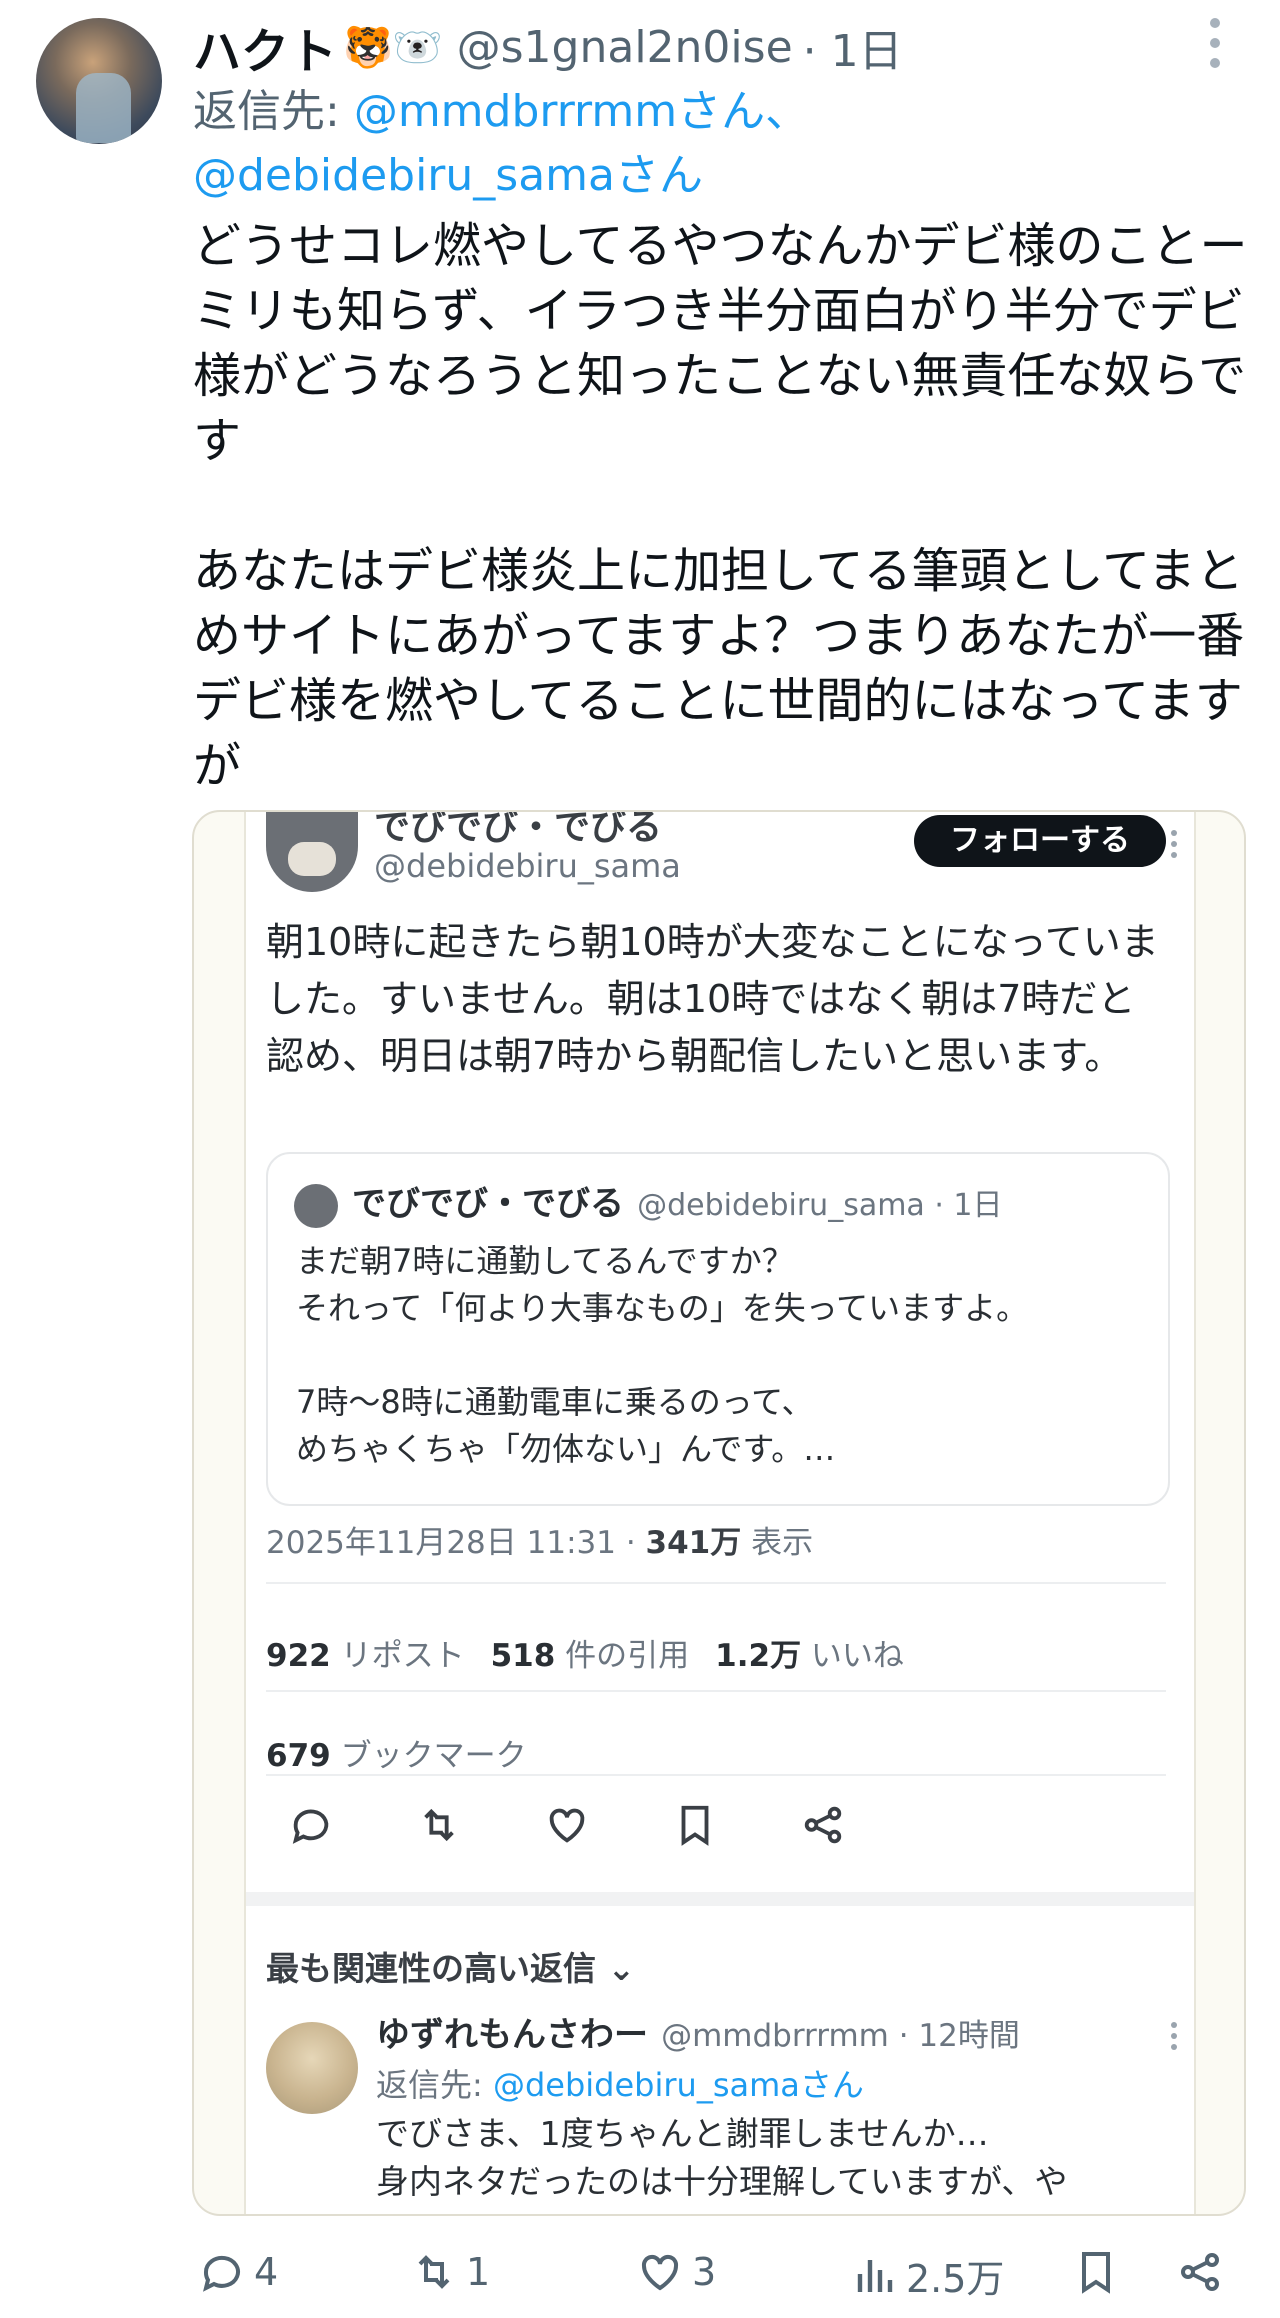 The width and height of the screenshot is (1280, 2318). What do you see at coordinates (266, 2272) in the screenshot?
I see `reply-count: 4` at bounding box center [266, 2272].